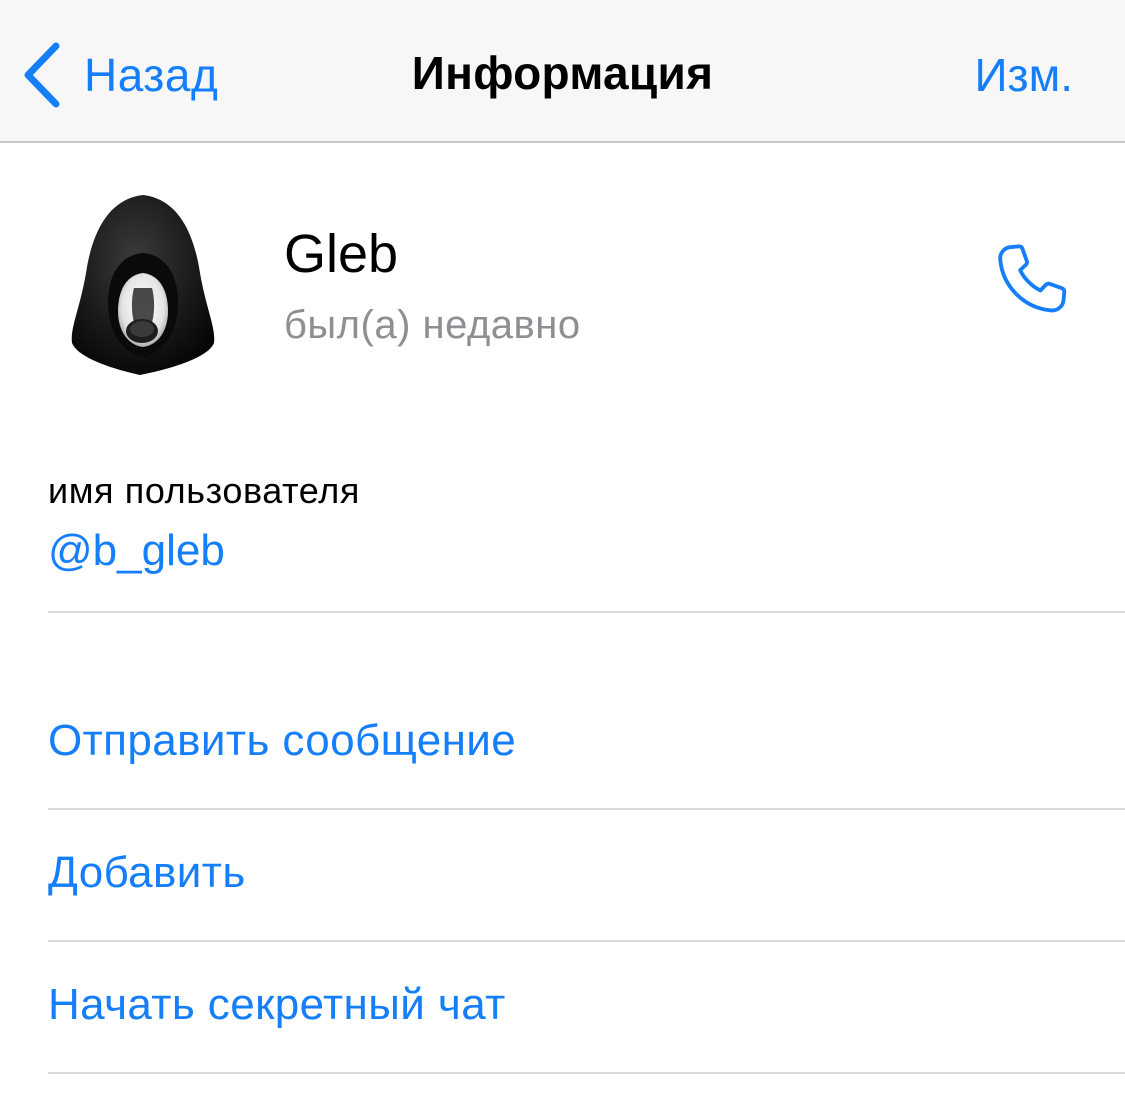  I want to click on action-label: Начать секретный чат, so click(277, 1004).